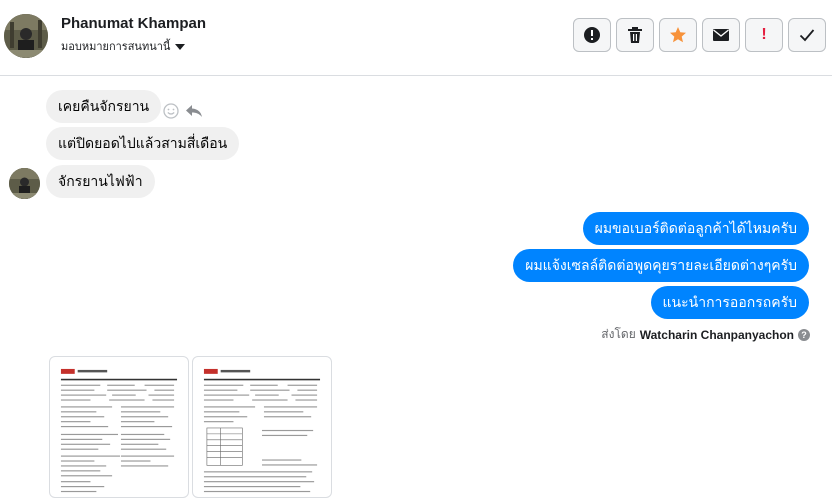 Image resolution: width=832 pixels, height=498 pixels. What do you see at coordinates (716, 334) in the screenshot?
I see `sent-by-name: Watcharin Chanpanyachon` at bounding box center [716, 334].